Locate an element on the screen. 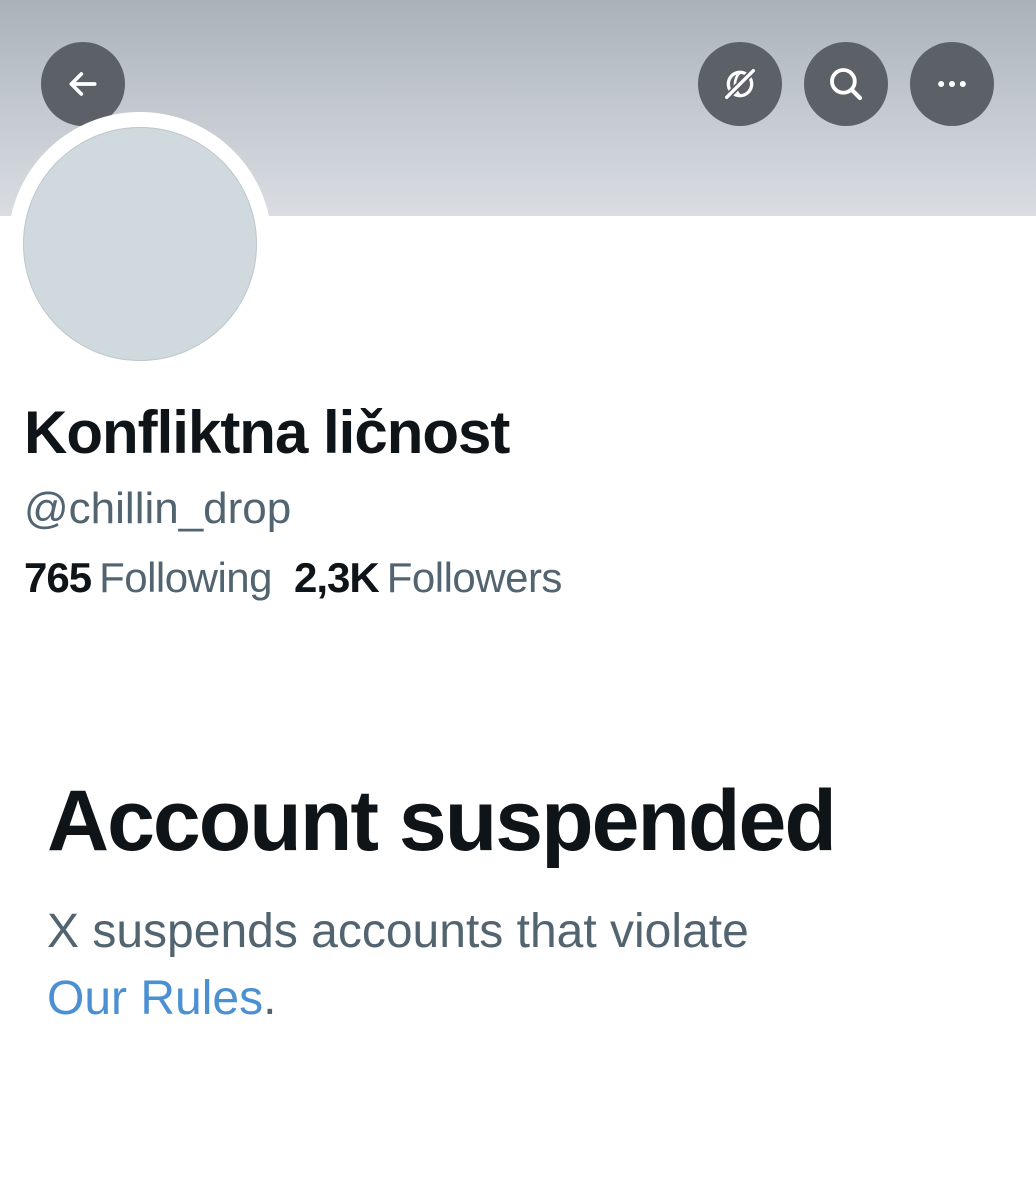  more-options-button is located at coordinates (952, 84).